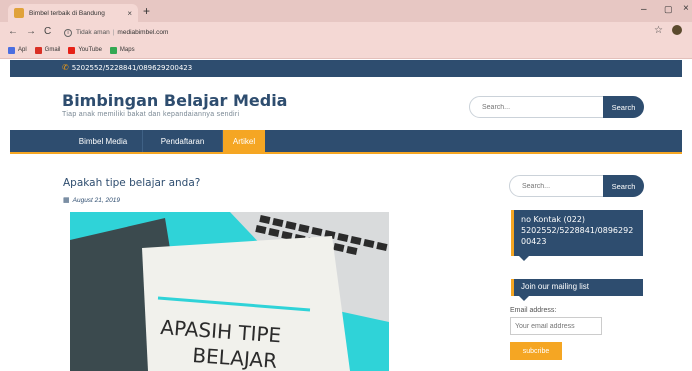 This screenshot has height=371, width=692. I want to click on browser-toolbar: ← → C i Tidak aman | mediabimbel.com, so click(346, 32).